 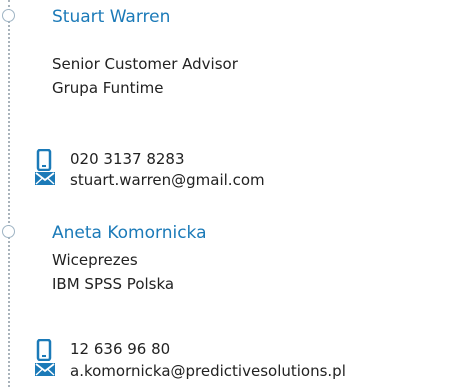 I want to click on phone-number: 12 636 96 80, so click(x=120, y=349).